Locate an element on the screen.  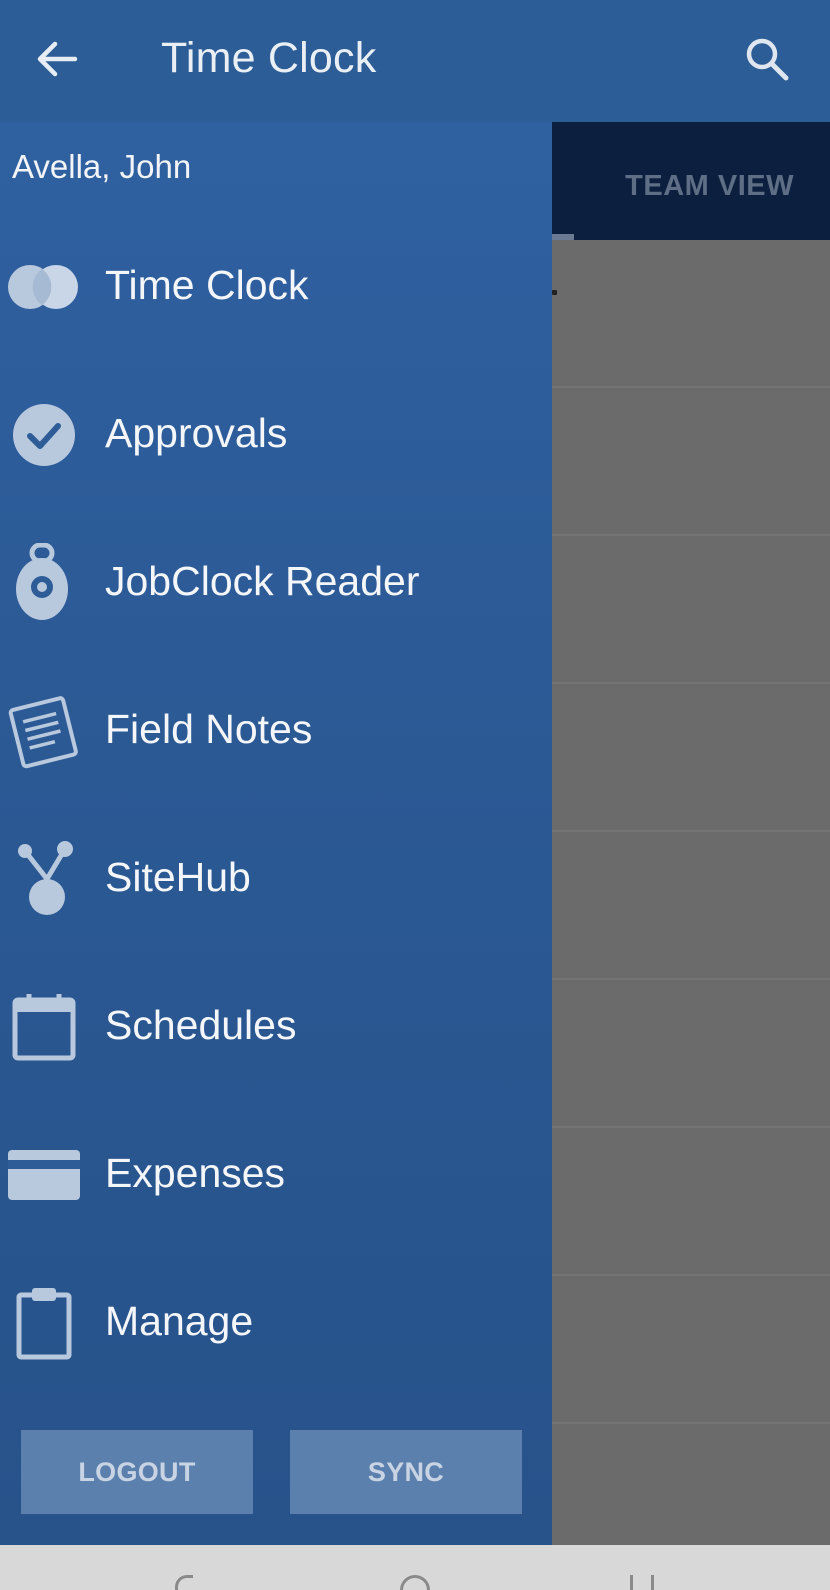
notes-icon is located at coordinates (44, 732).